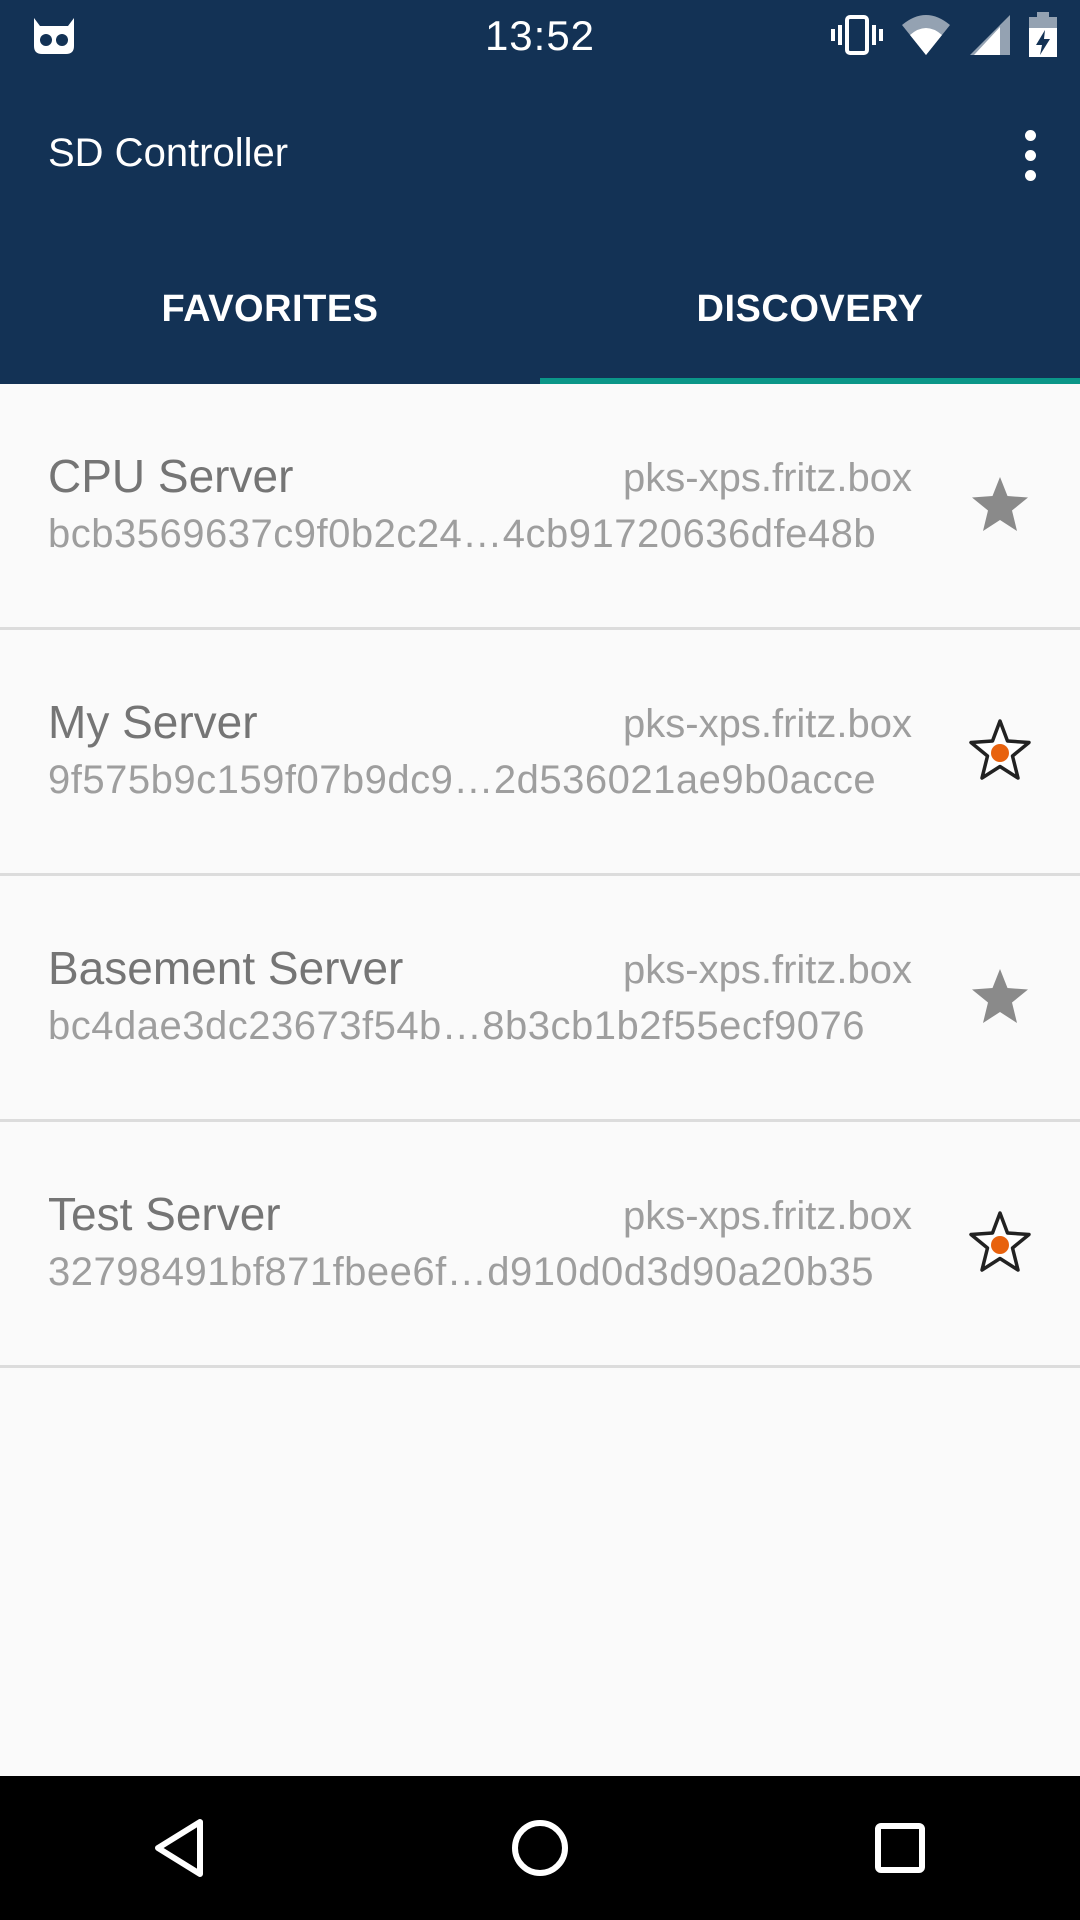 This screenshot has width=1080, height=1920. I want to click on server-id: 9f575b9c159f07b9dc9…2d536021ae9b0acce, so click(462, 780).